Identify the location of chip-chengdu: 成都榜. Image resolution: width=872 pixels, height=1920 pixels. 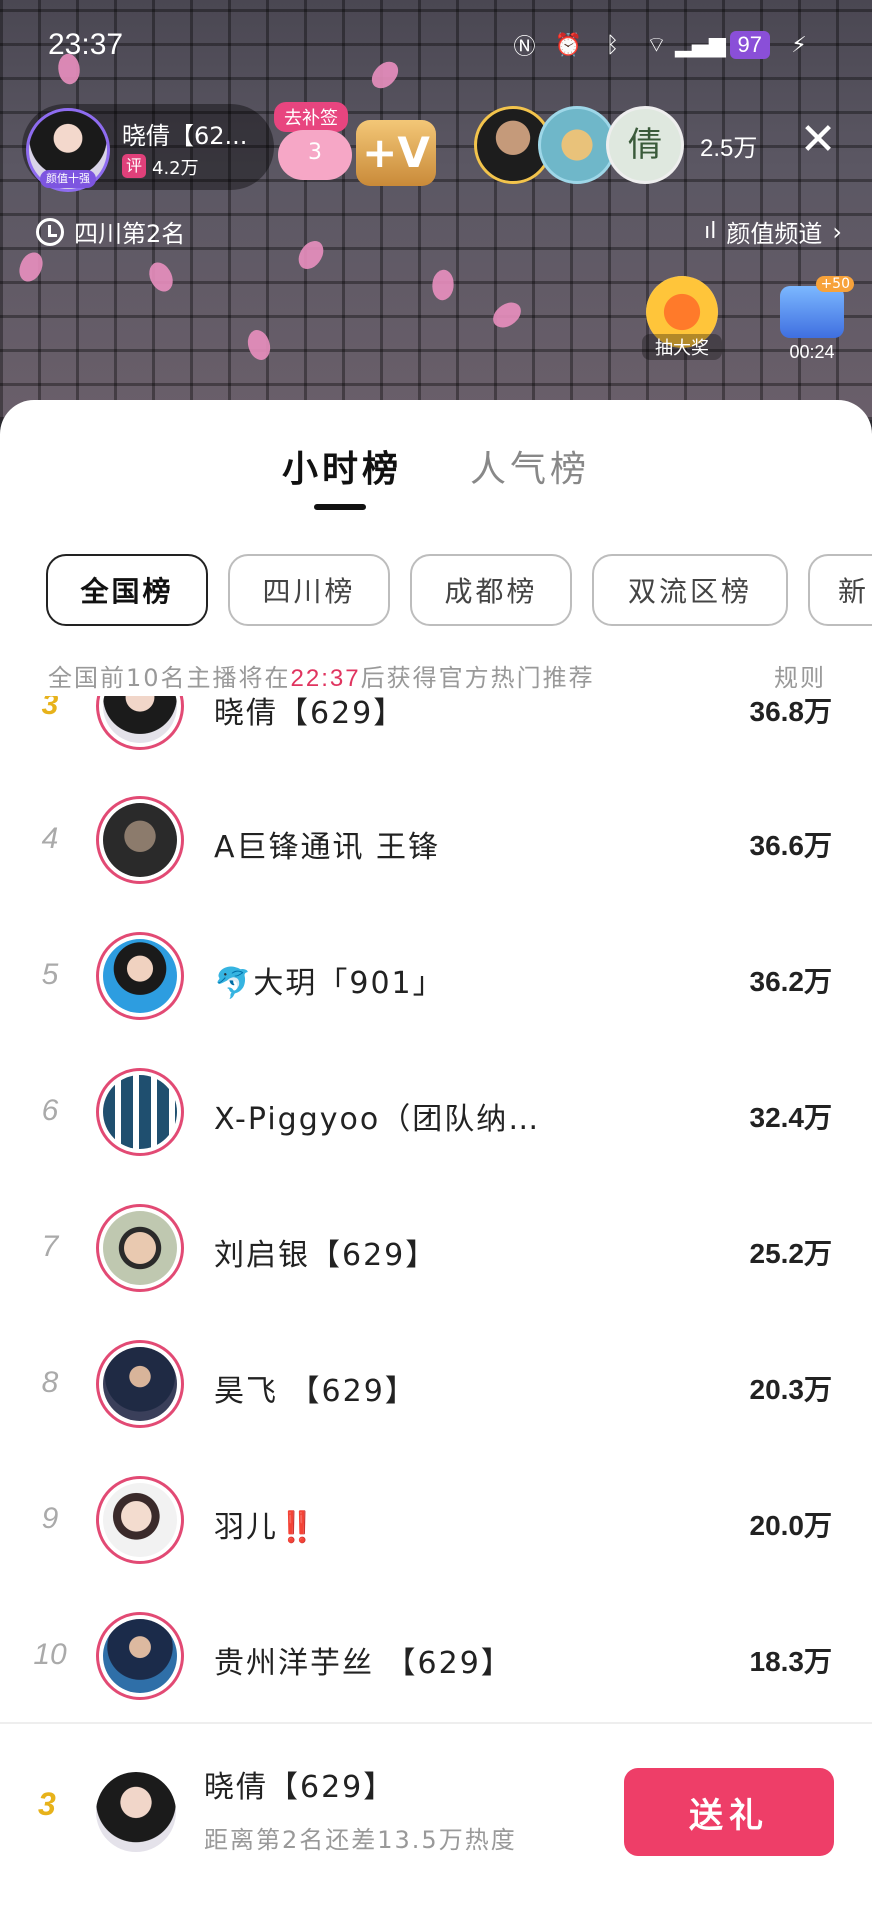
(491, 590).